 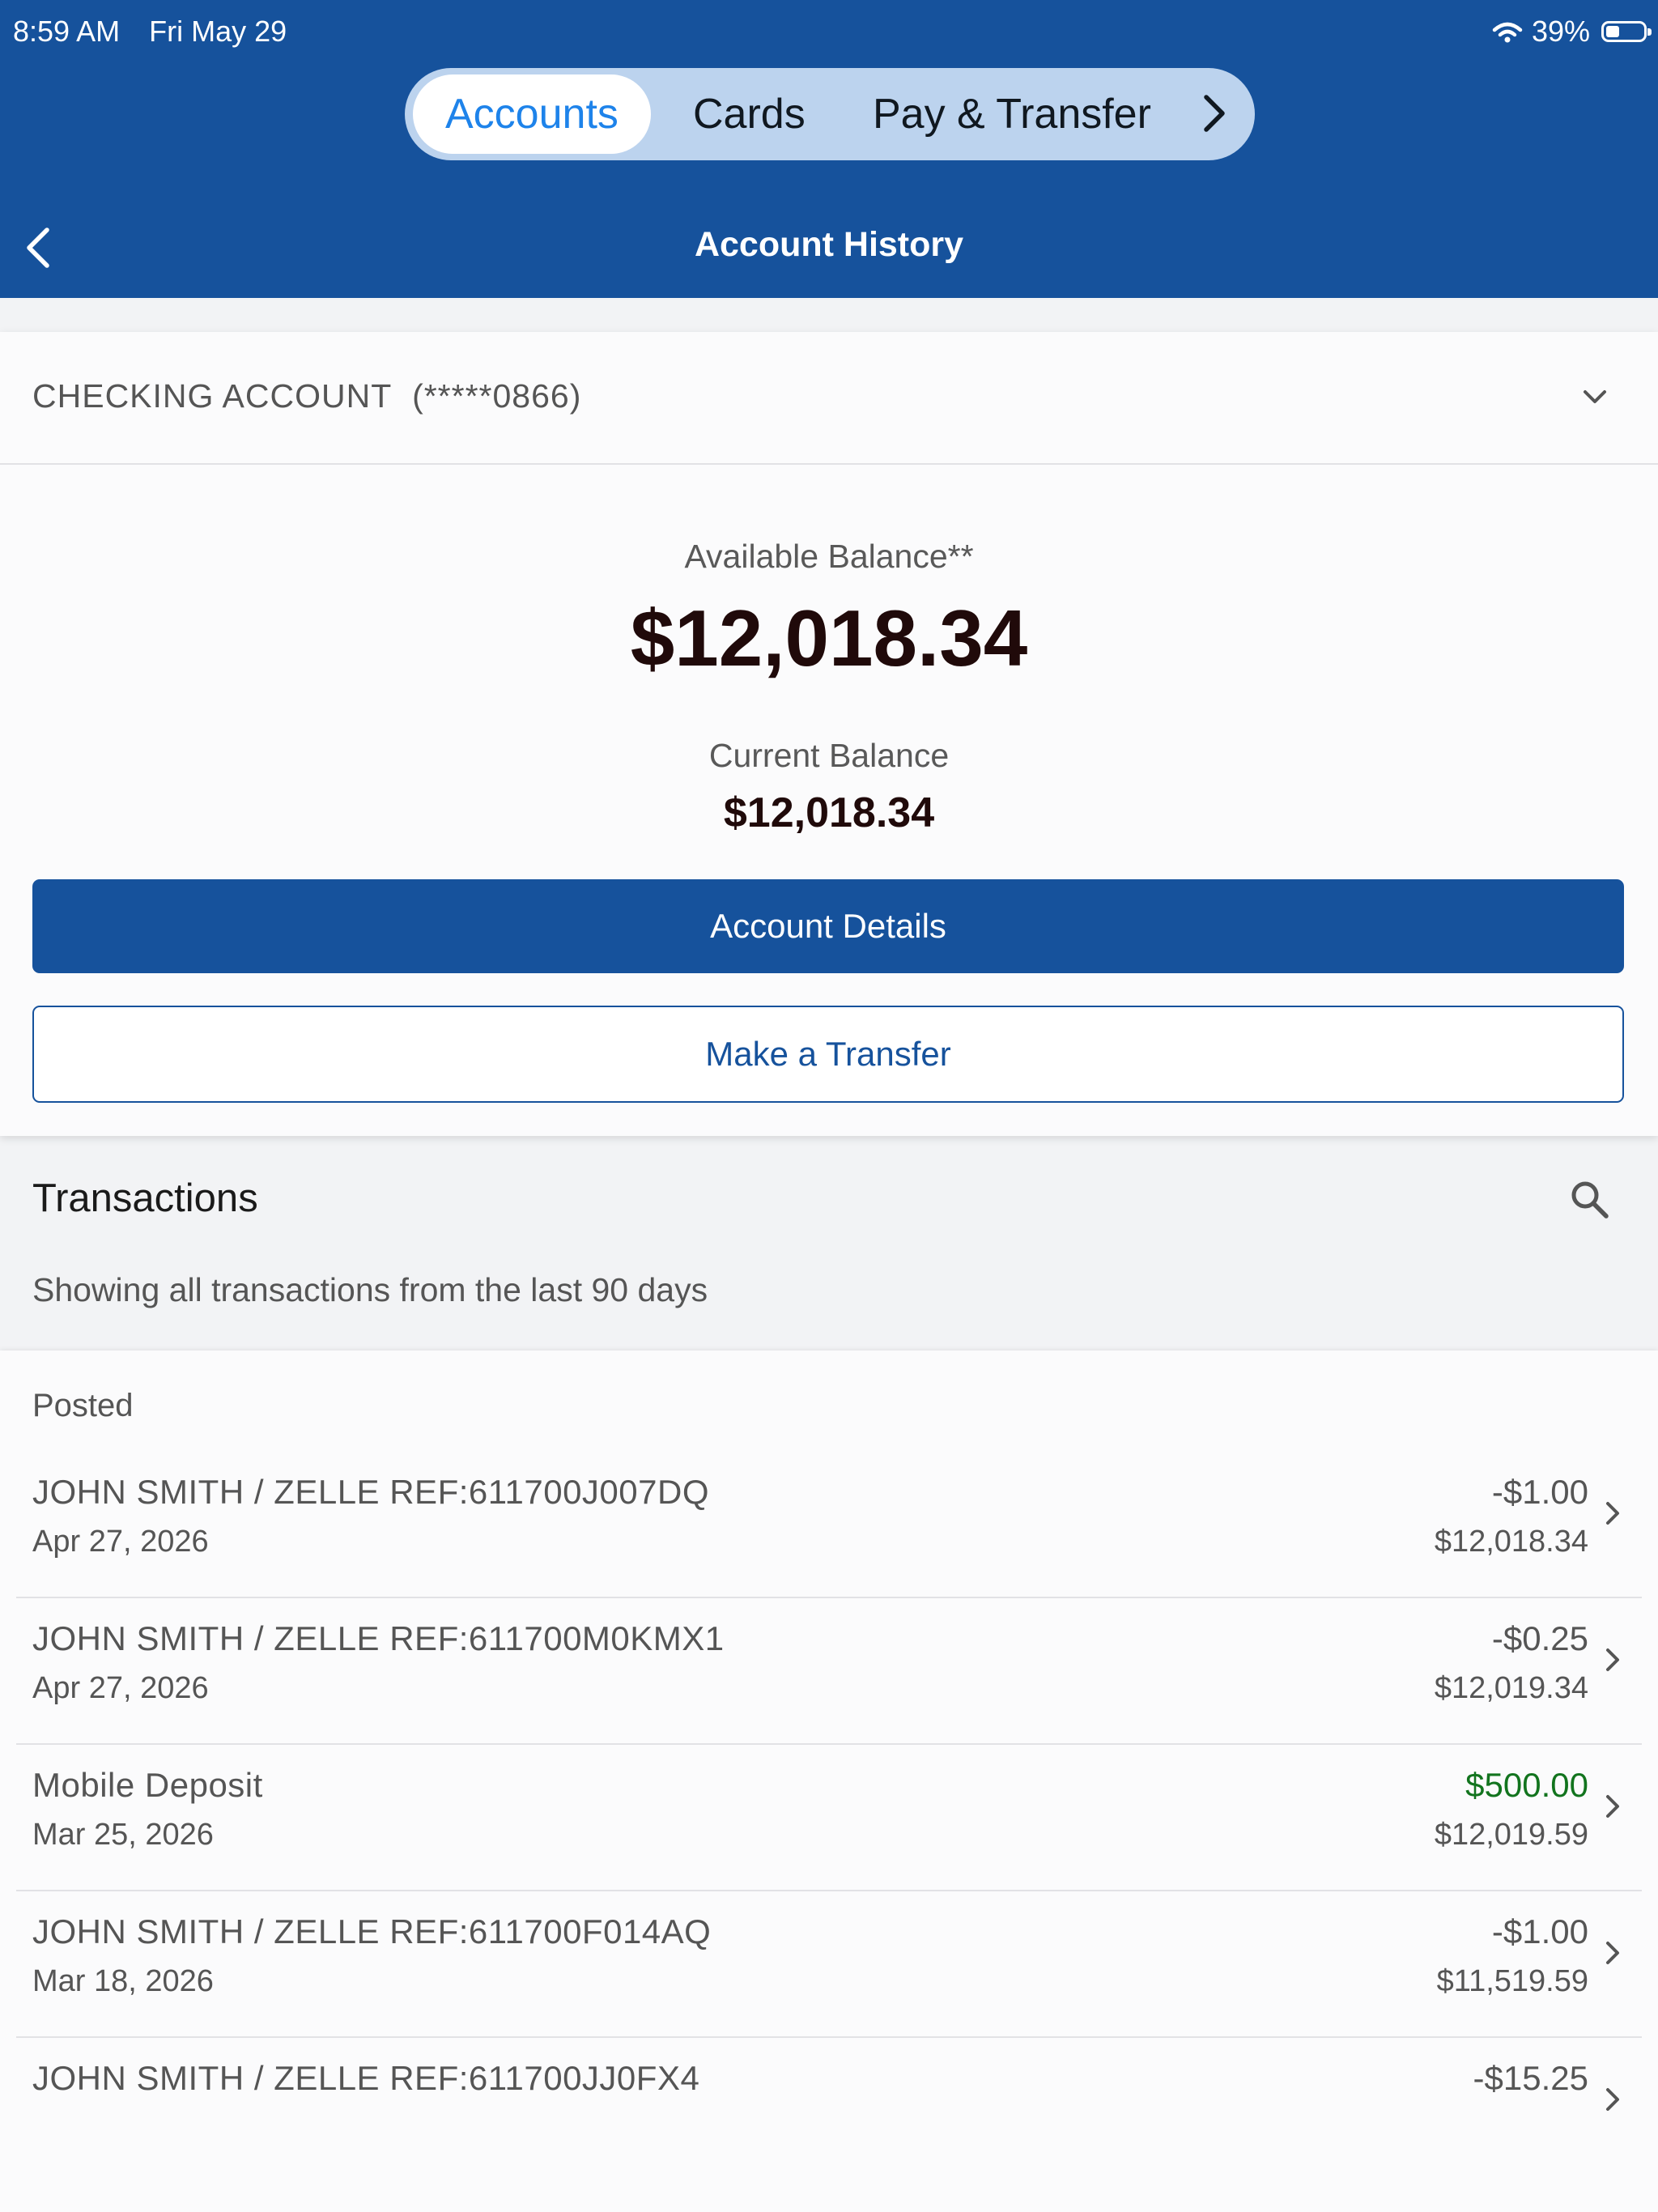 What do you see at coordinates (497, 396) in the screenshot?
I see `account-number: (*****0866)` at bounding box center [497, 396].